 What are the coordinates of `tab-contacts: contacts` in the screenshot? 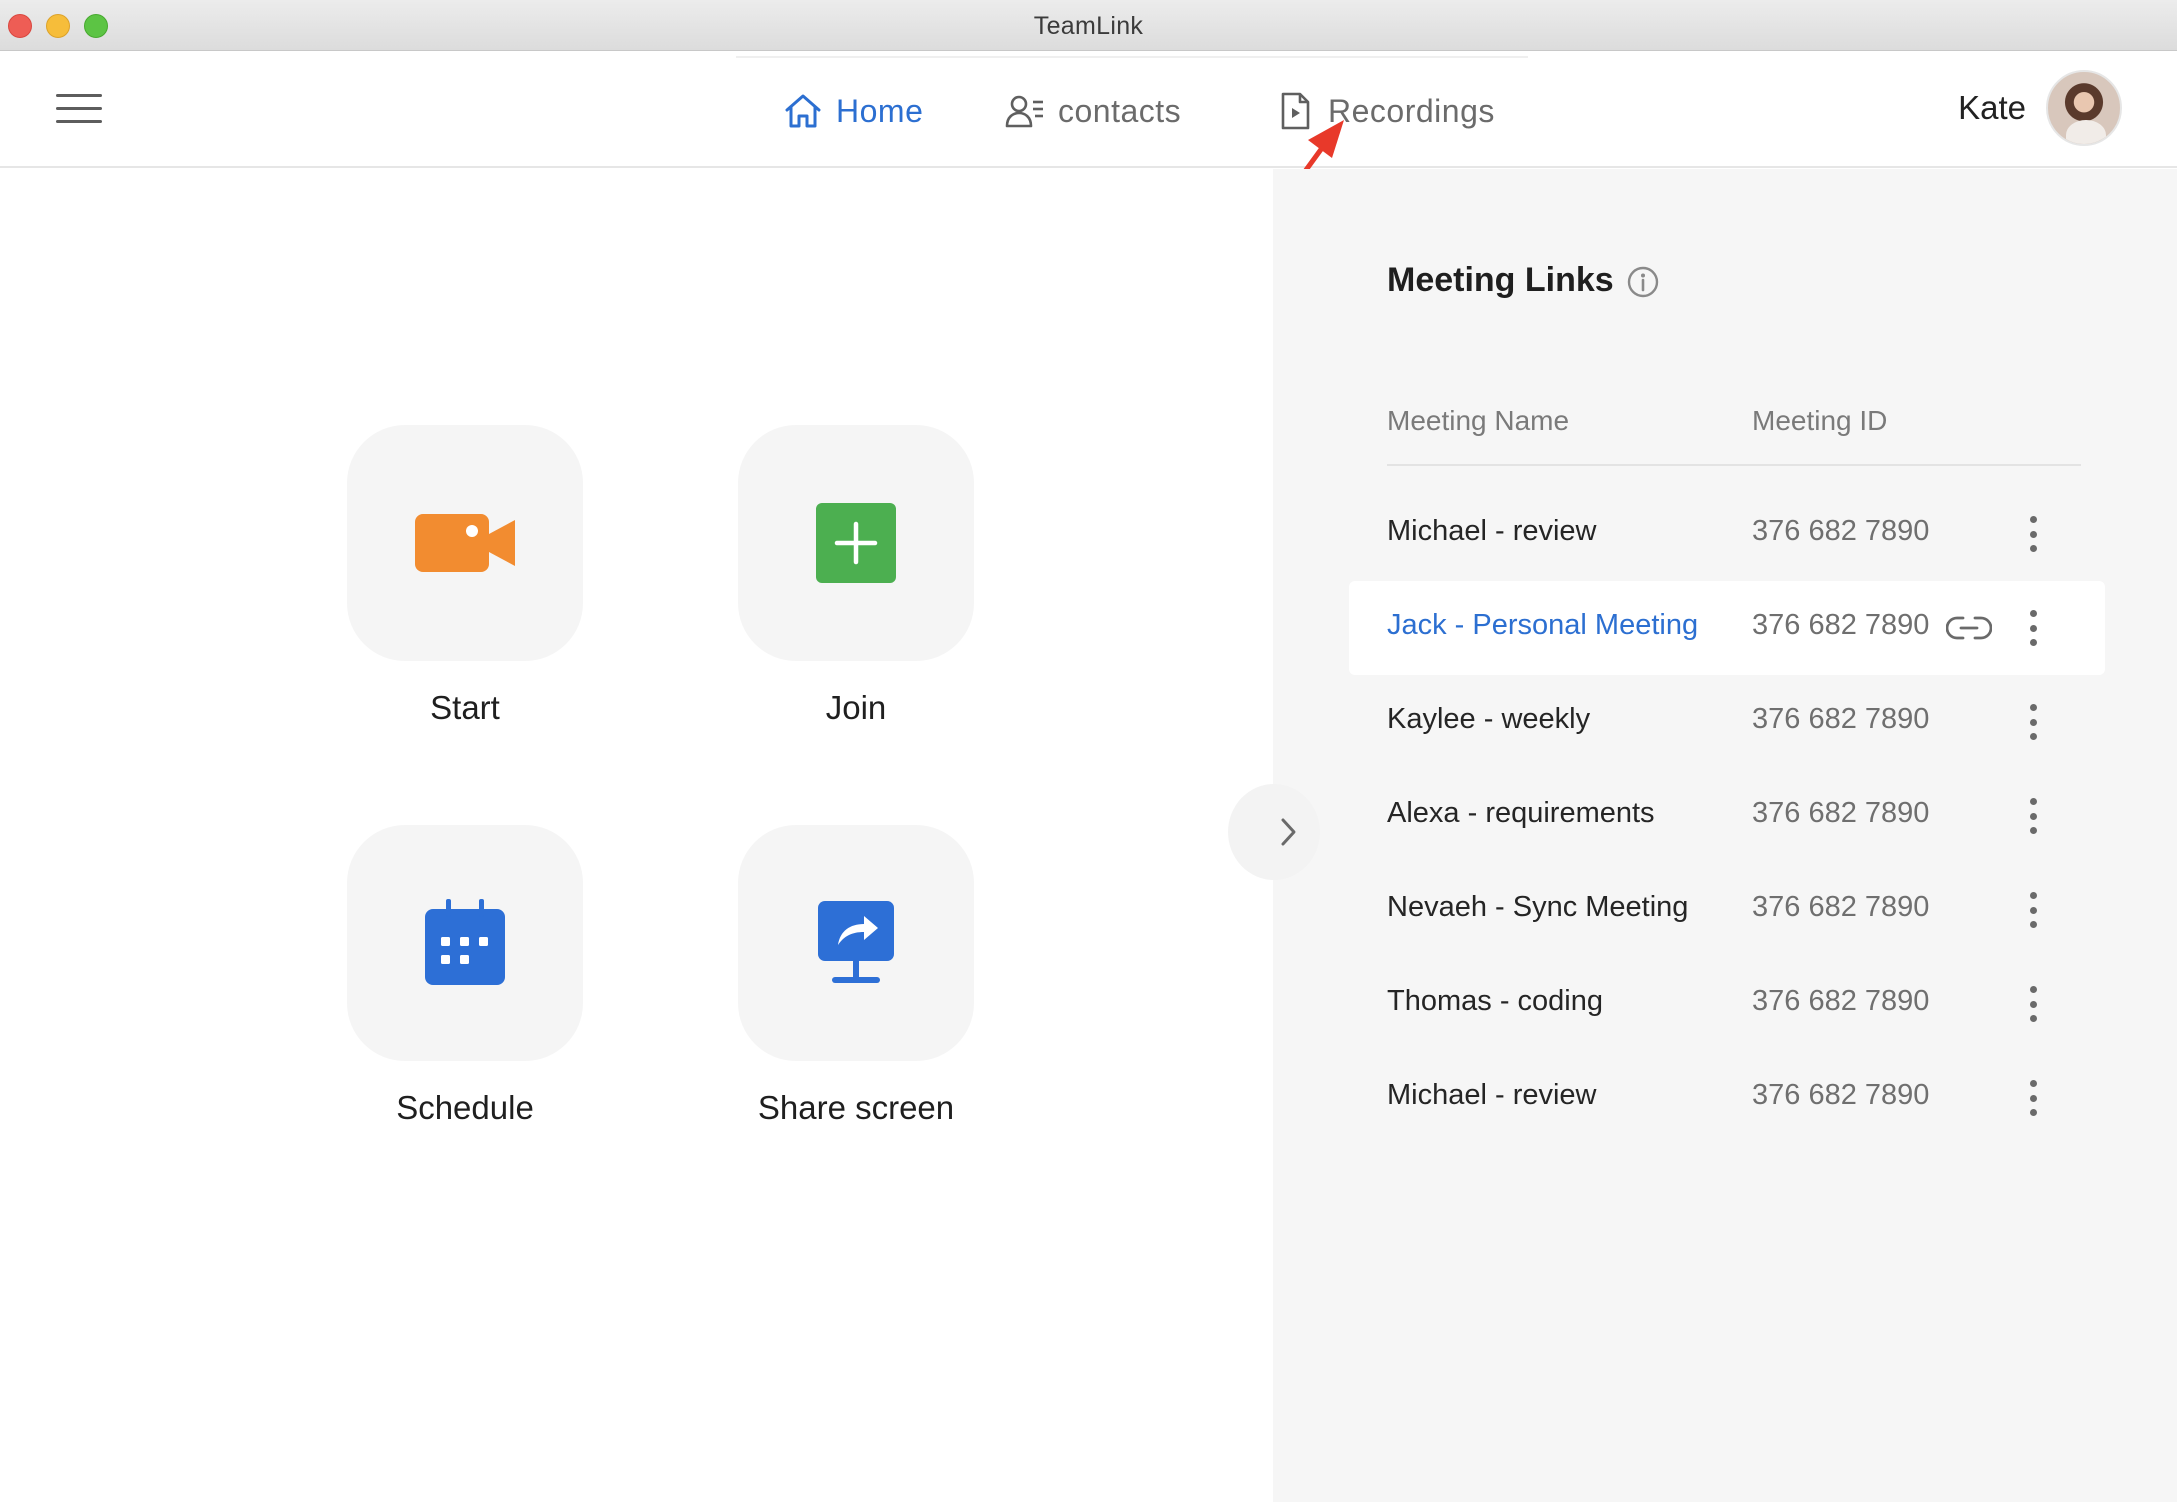 It's located at (1092, 111).